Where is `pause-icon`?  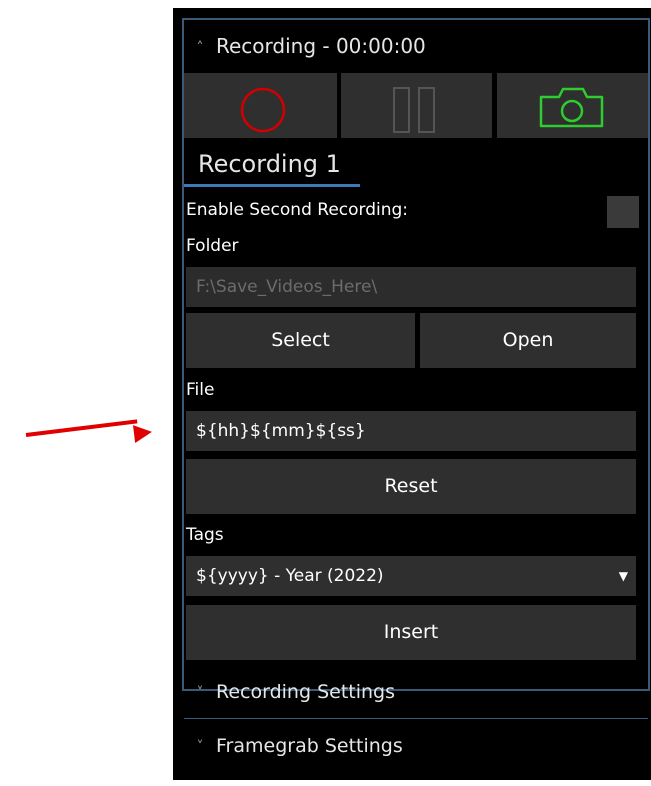
pause-icon is located at coordinates (414, 110).